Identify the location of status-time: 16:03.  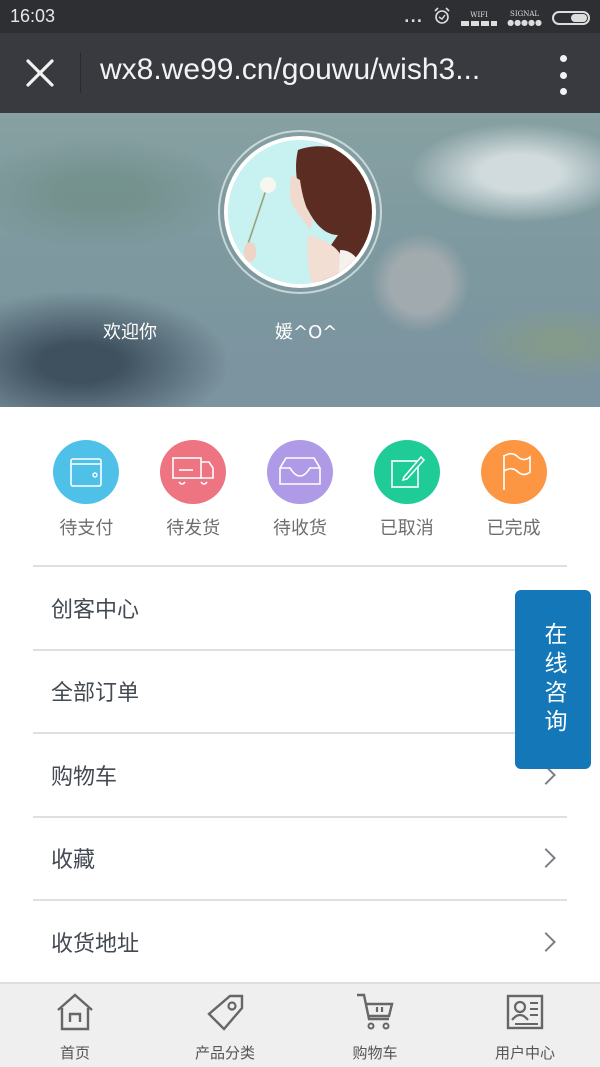
(33, 16).